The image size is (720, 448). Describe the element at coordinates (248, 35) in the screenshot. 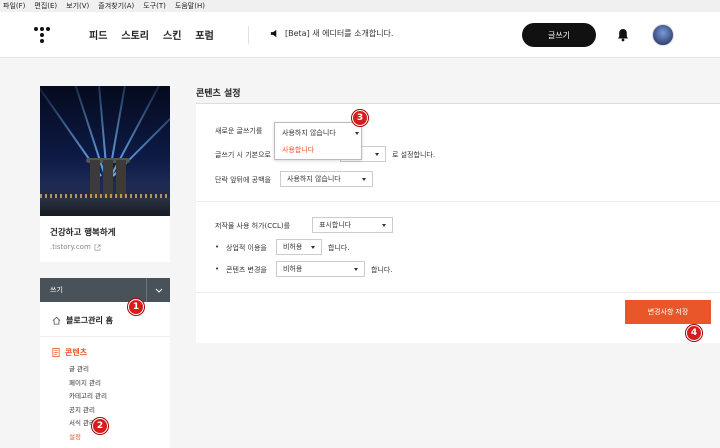

I see `nav-divider` at that location.